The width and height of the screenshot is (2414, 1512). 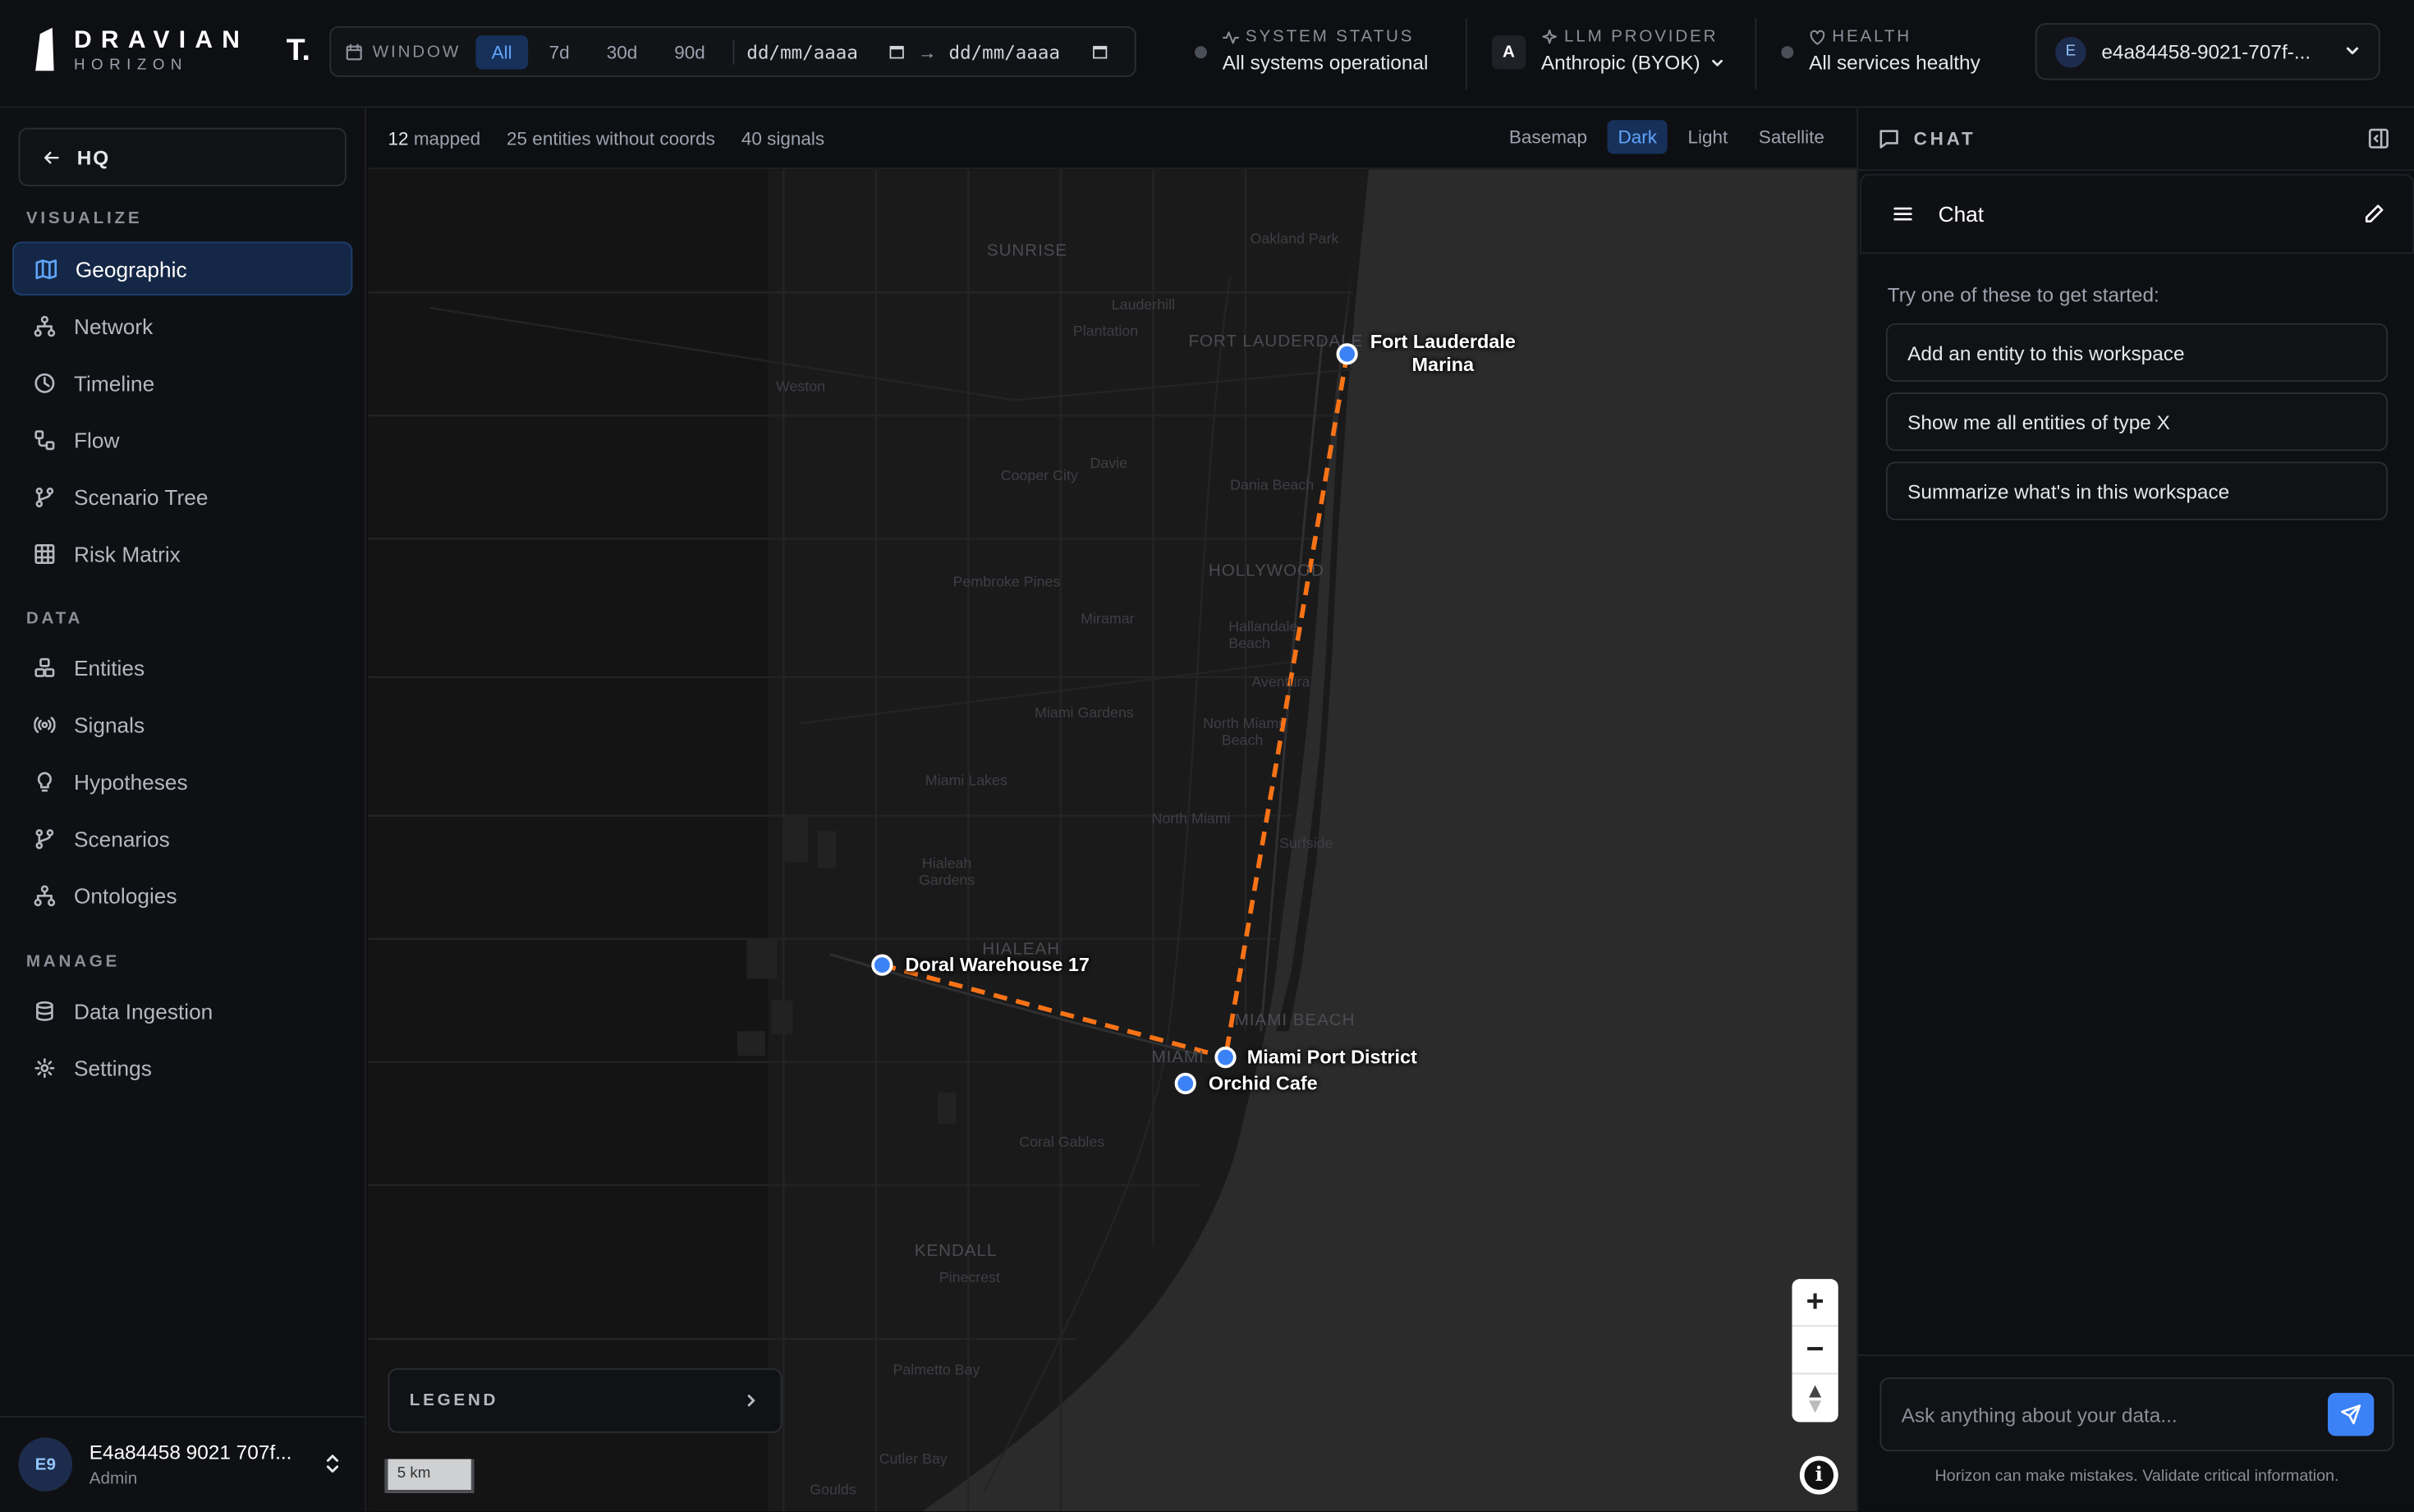 I want to click on map-marker-miami-port-district, so click(x=1225, y=1058).